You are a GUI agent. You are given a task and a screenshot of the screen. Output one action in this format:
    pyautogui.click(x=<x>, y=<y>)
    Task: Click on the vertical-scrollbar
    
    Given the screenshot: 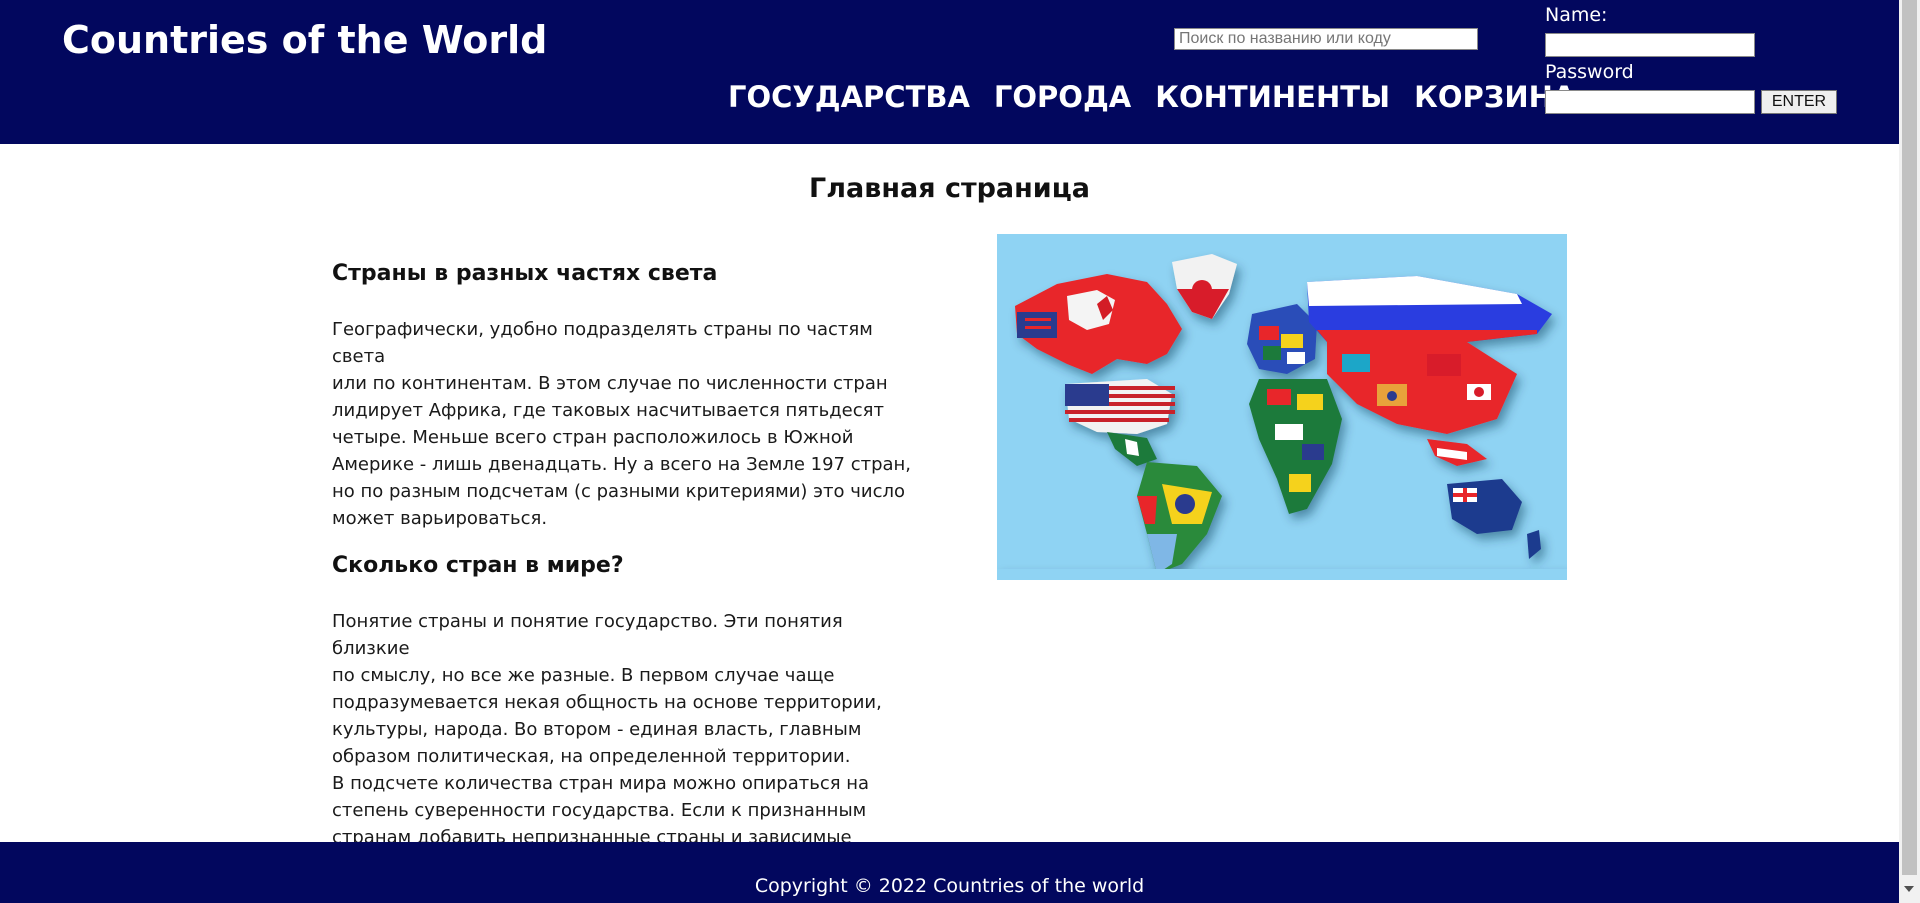 What is the action you would take?
    pyautogui.click(x=1909, y=451)
    